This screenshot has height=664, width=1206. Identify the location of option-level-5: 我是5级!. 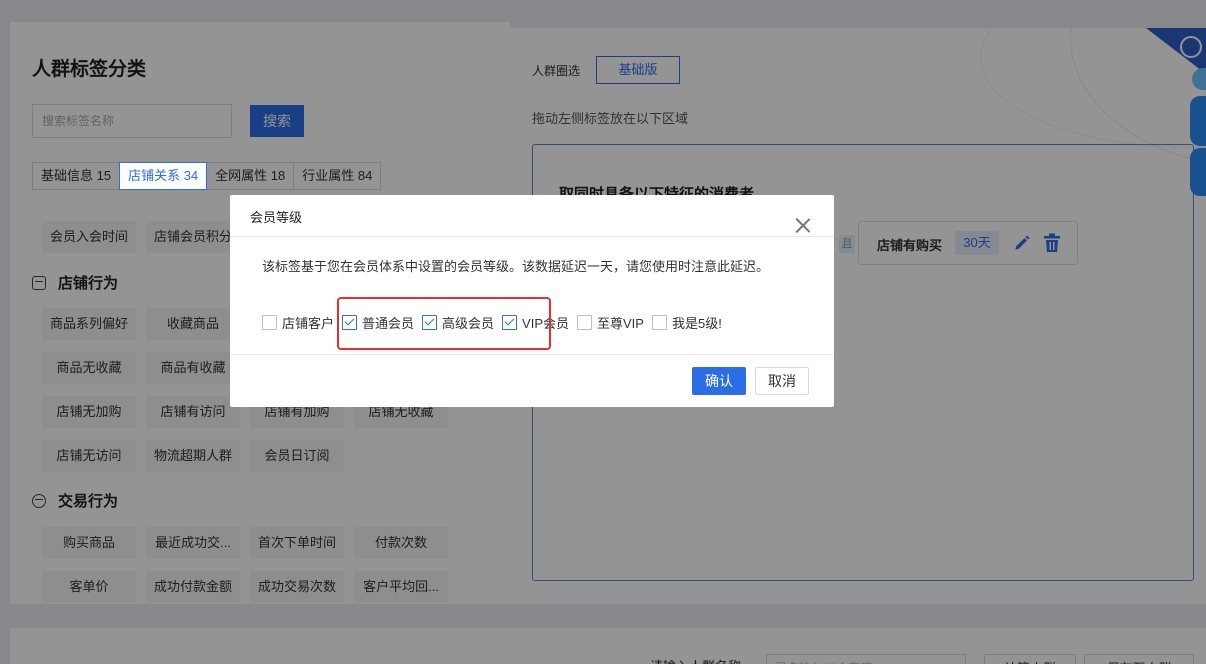
(686, 322).